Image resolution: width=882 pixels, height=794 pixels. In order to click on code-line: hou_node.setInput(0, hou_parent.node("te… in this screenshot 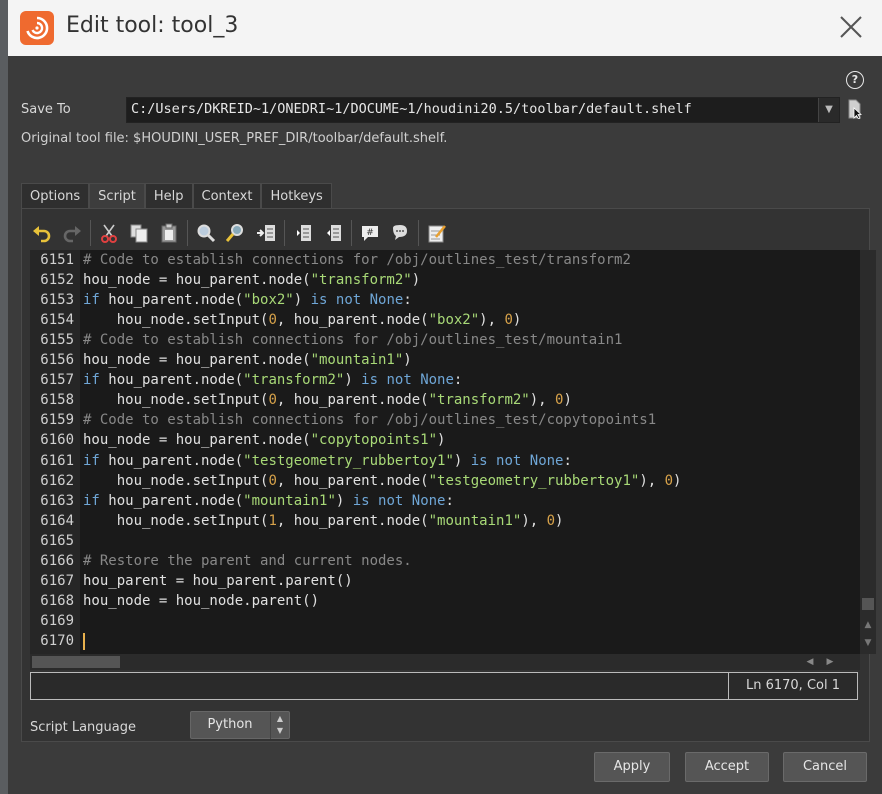, I will do `click(382, 480)`.